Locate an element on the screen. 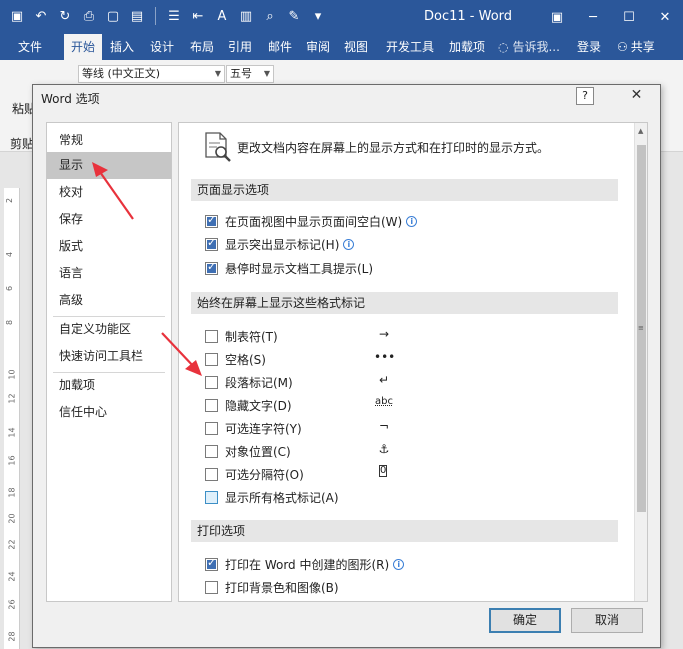  option-show-all-marks: 显示所有格式标记(A) is located at coordinates (272, 497).